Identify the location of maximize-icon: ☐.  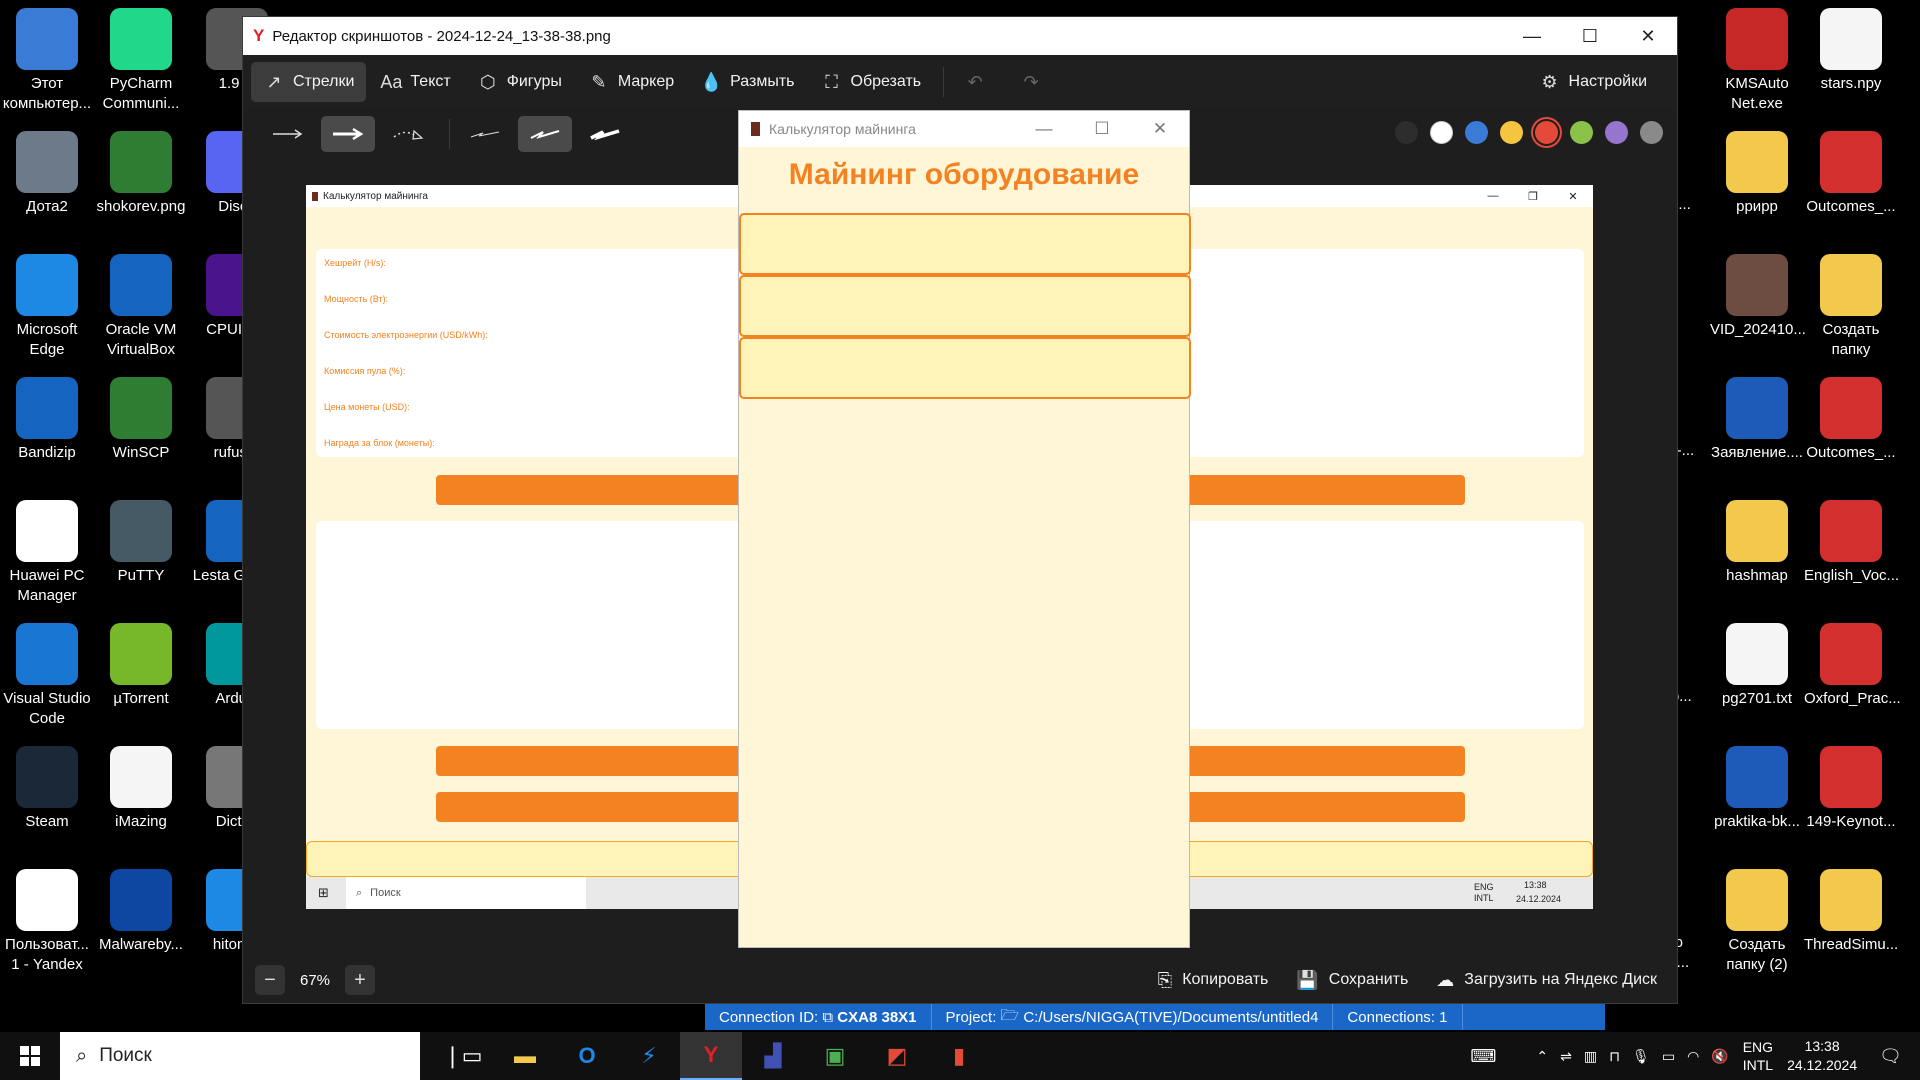
(1590, 36).